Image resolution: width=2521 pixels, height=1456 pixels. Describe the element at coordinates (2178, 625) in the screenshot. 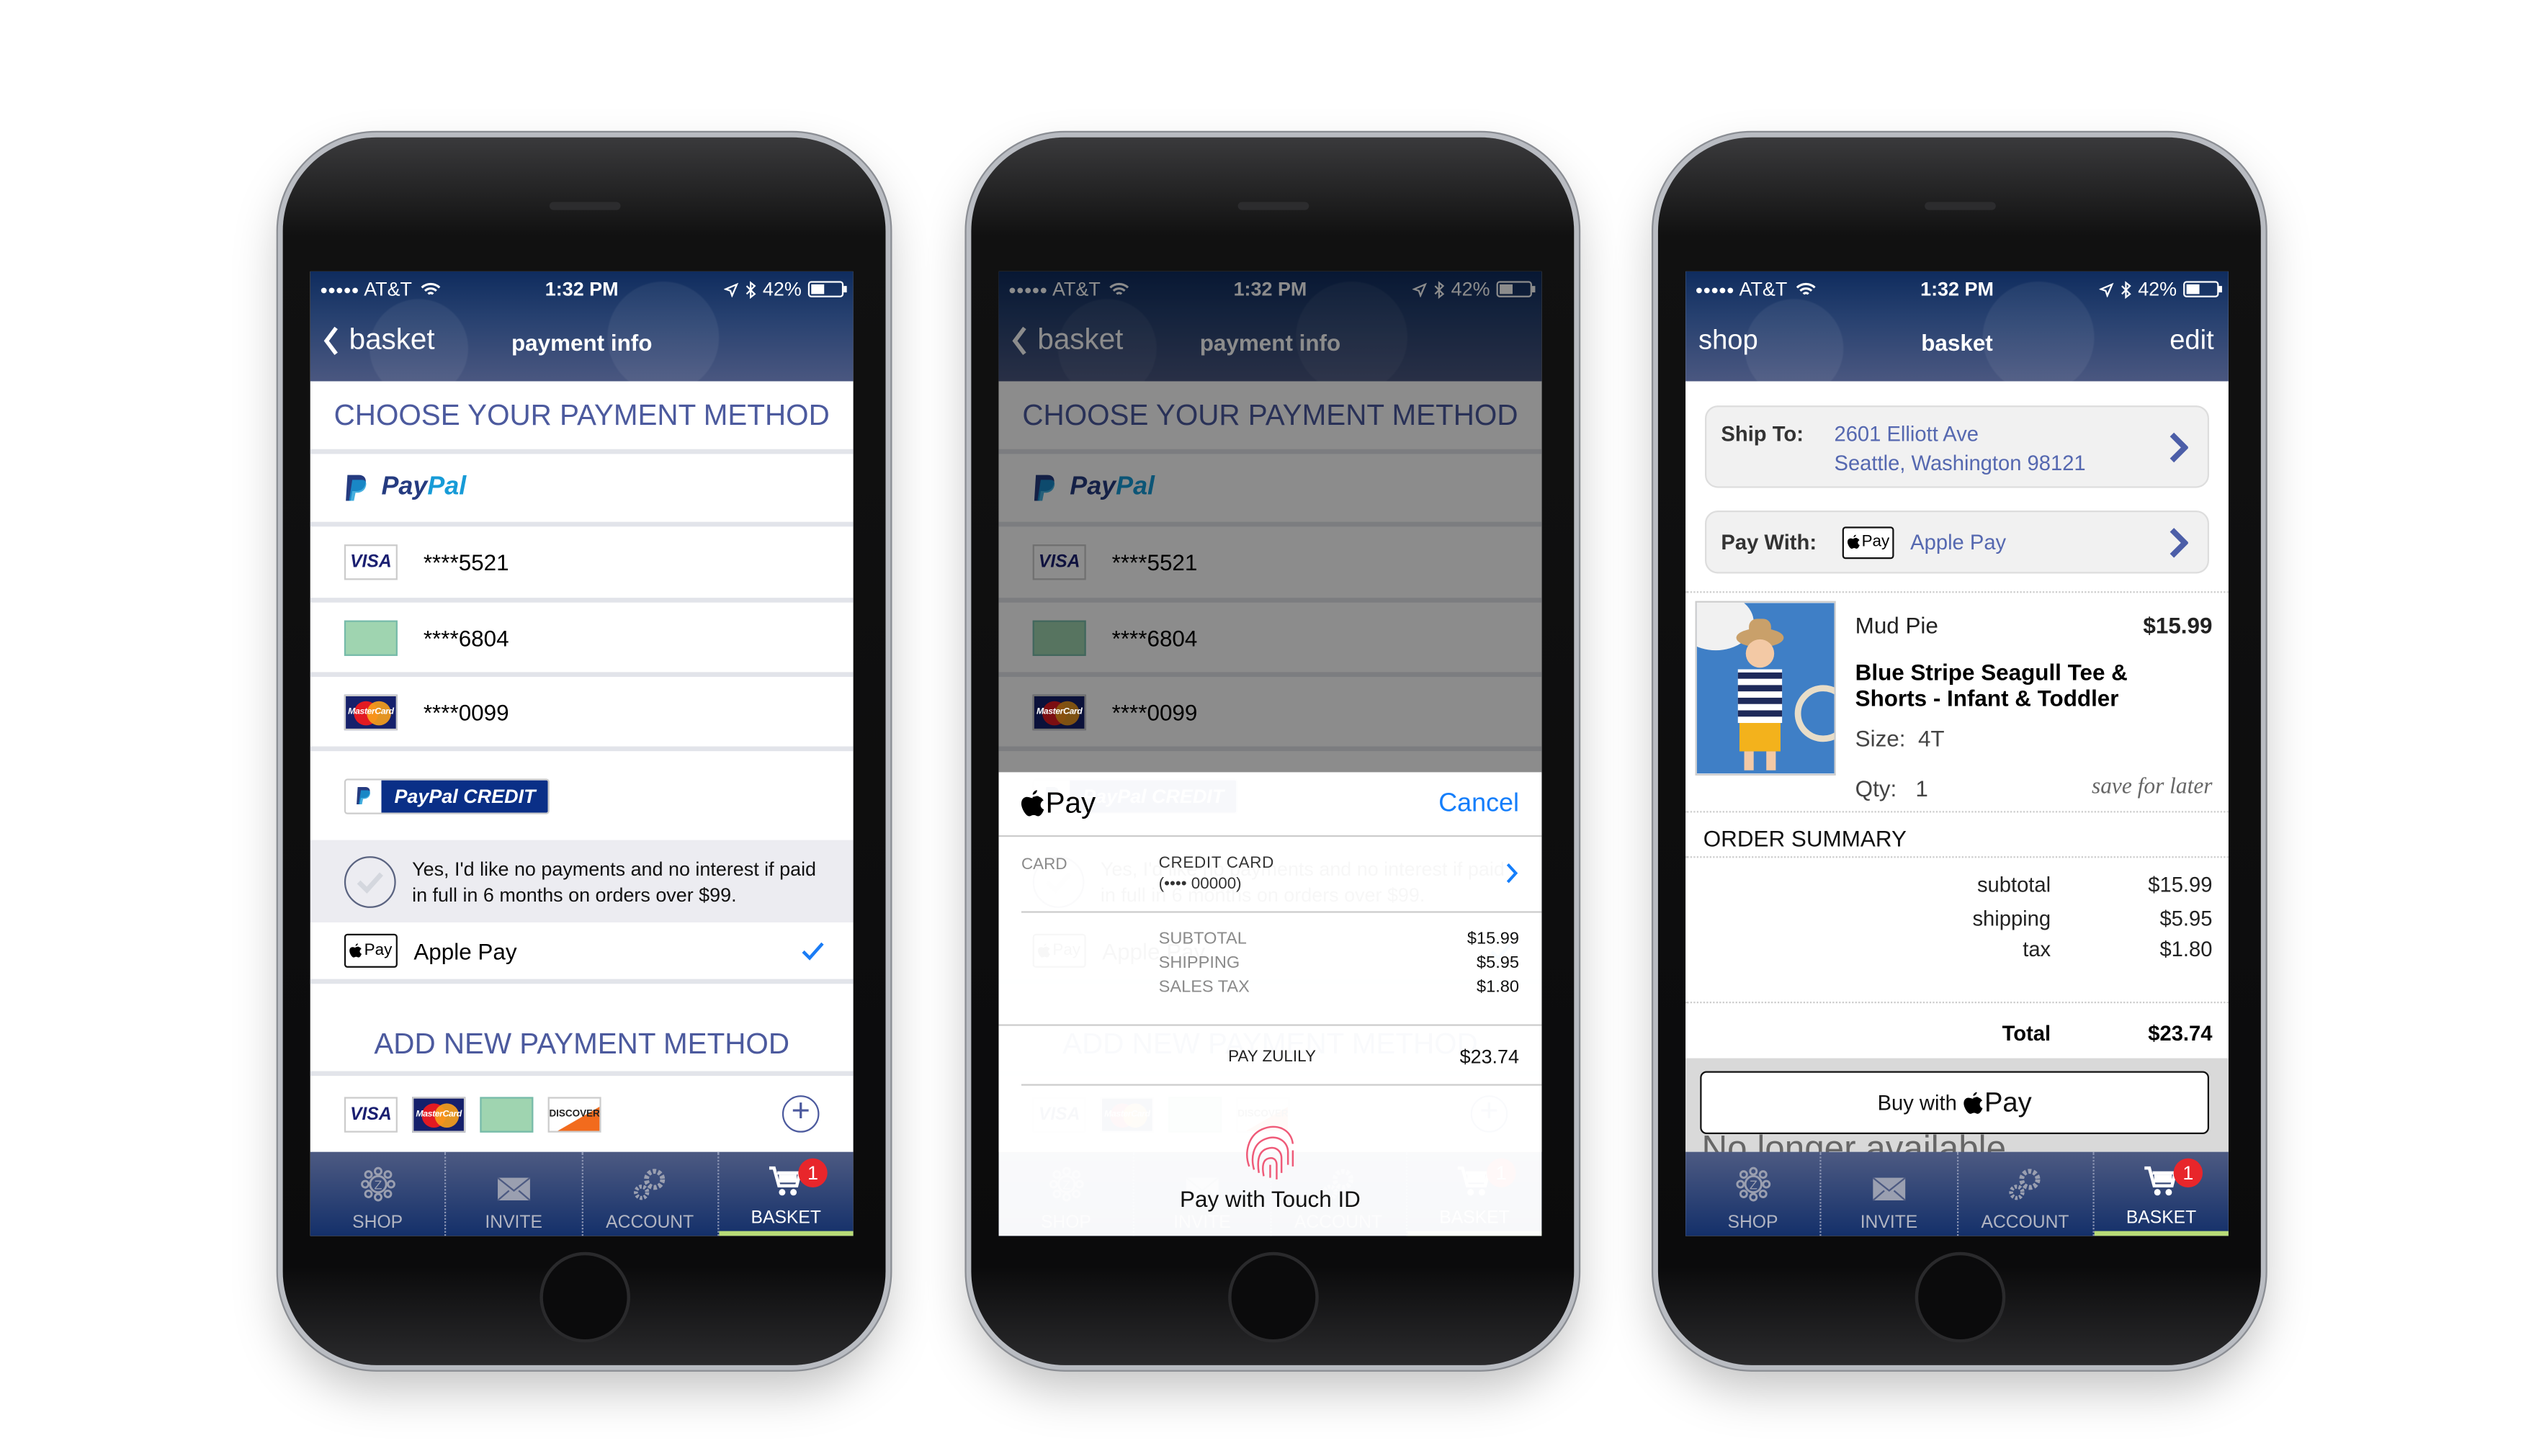

I see `item-price: $15.99` at that location.